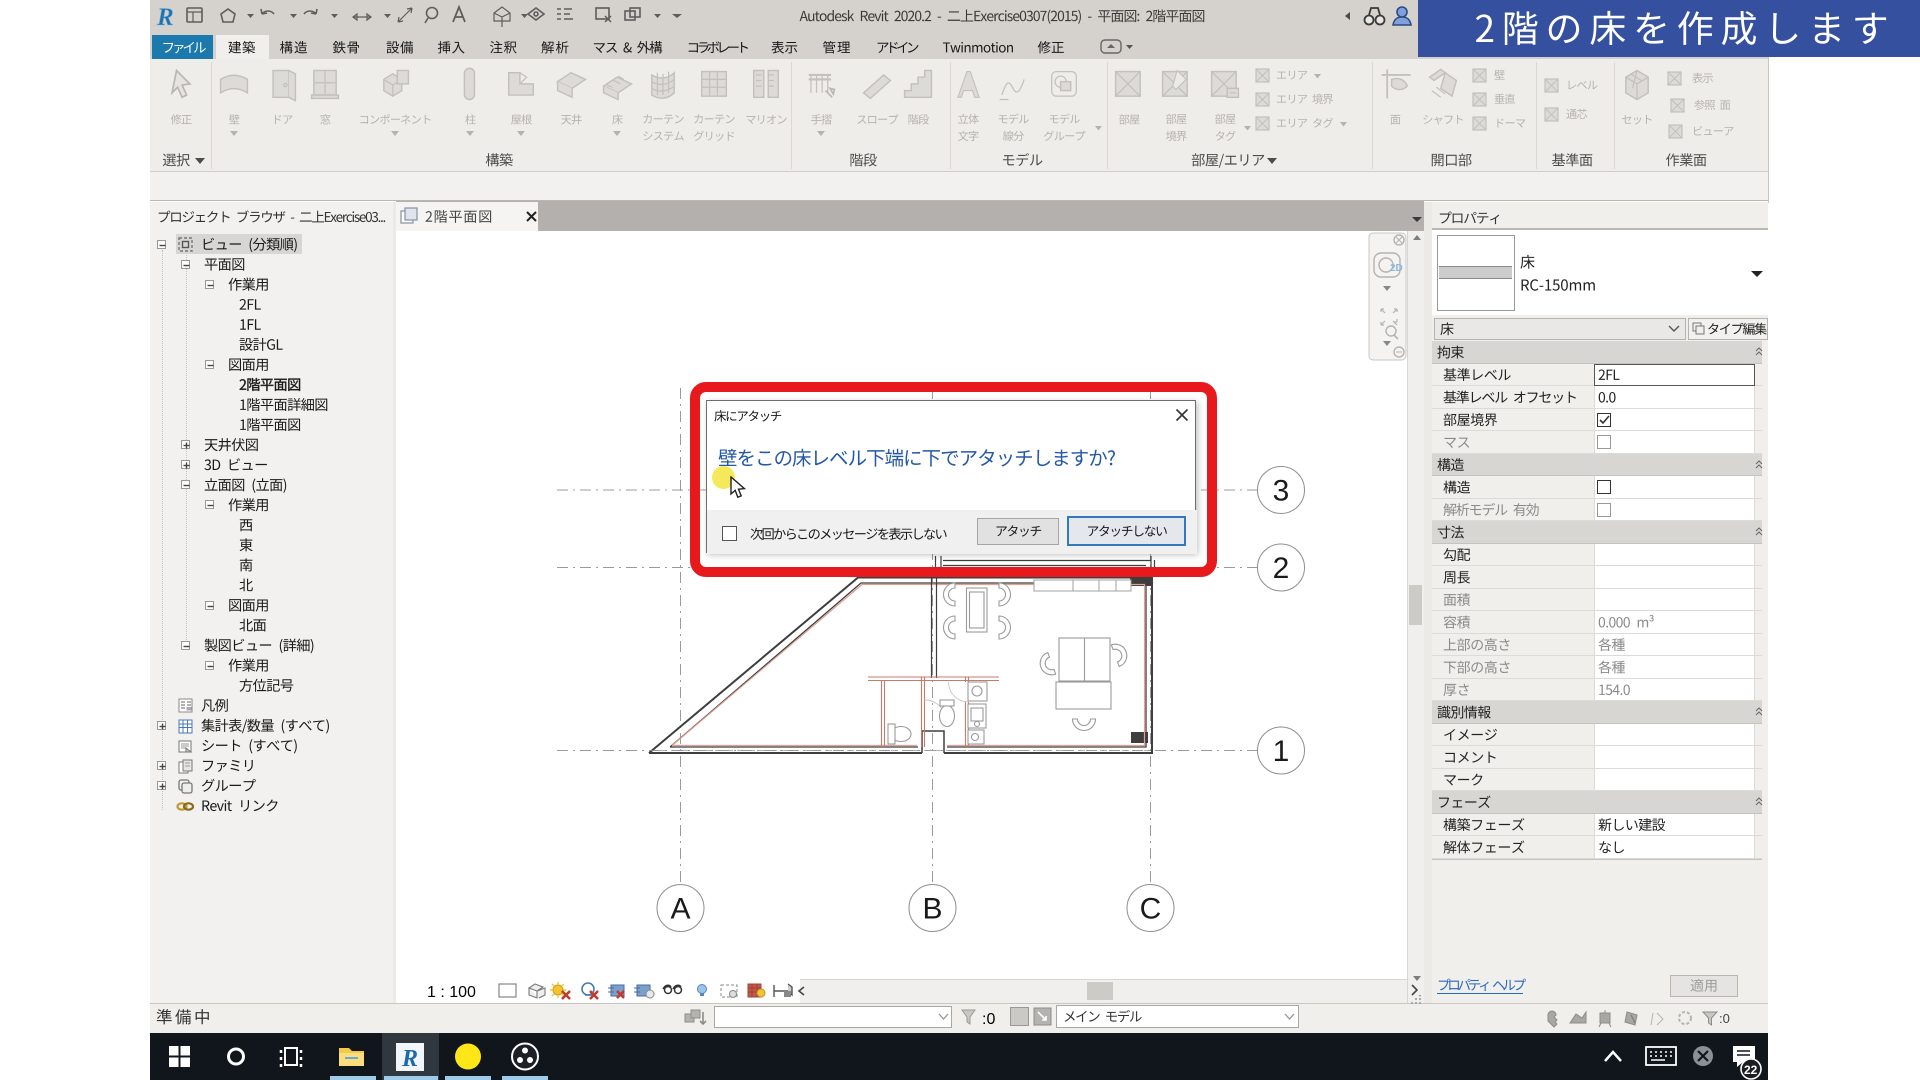 This screenshot has height=1080, width=1920. Describe the element at coordinates (932, 909) in the screenshot. I see `svg-text: B` at that location.